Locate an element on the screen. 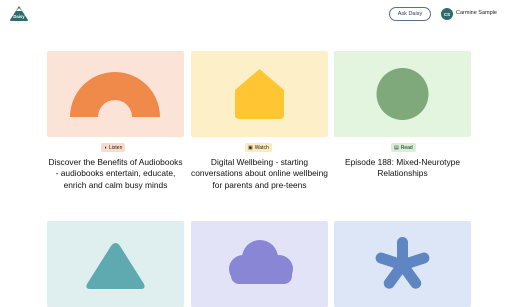 The height and width of the screenshot is (307, 512). circle-shape-icon is located at coordinates (402, 94).